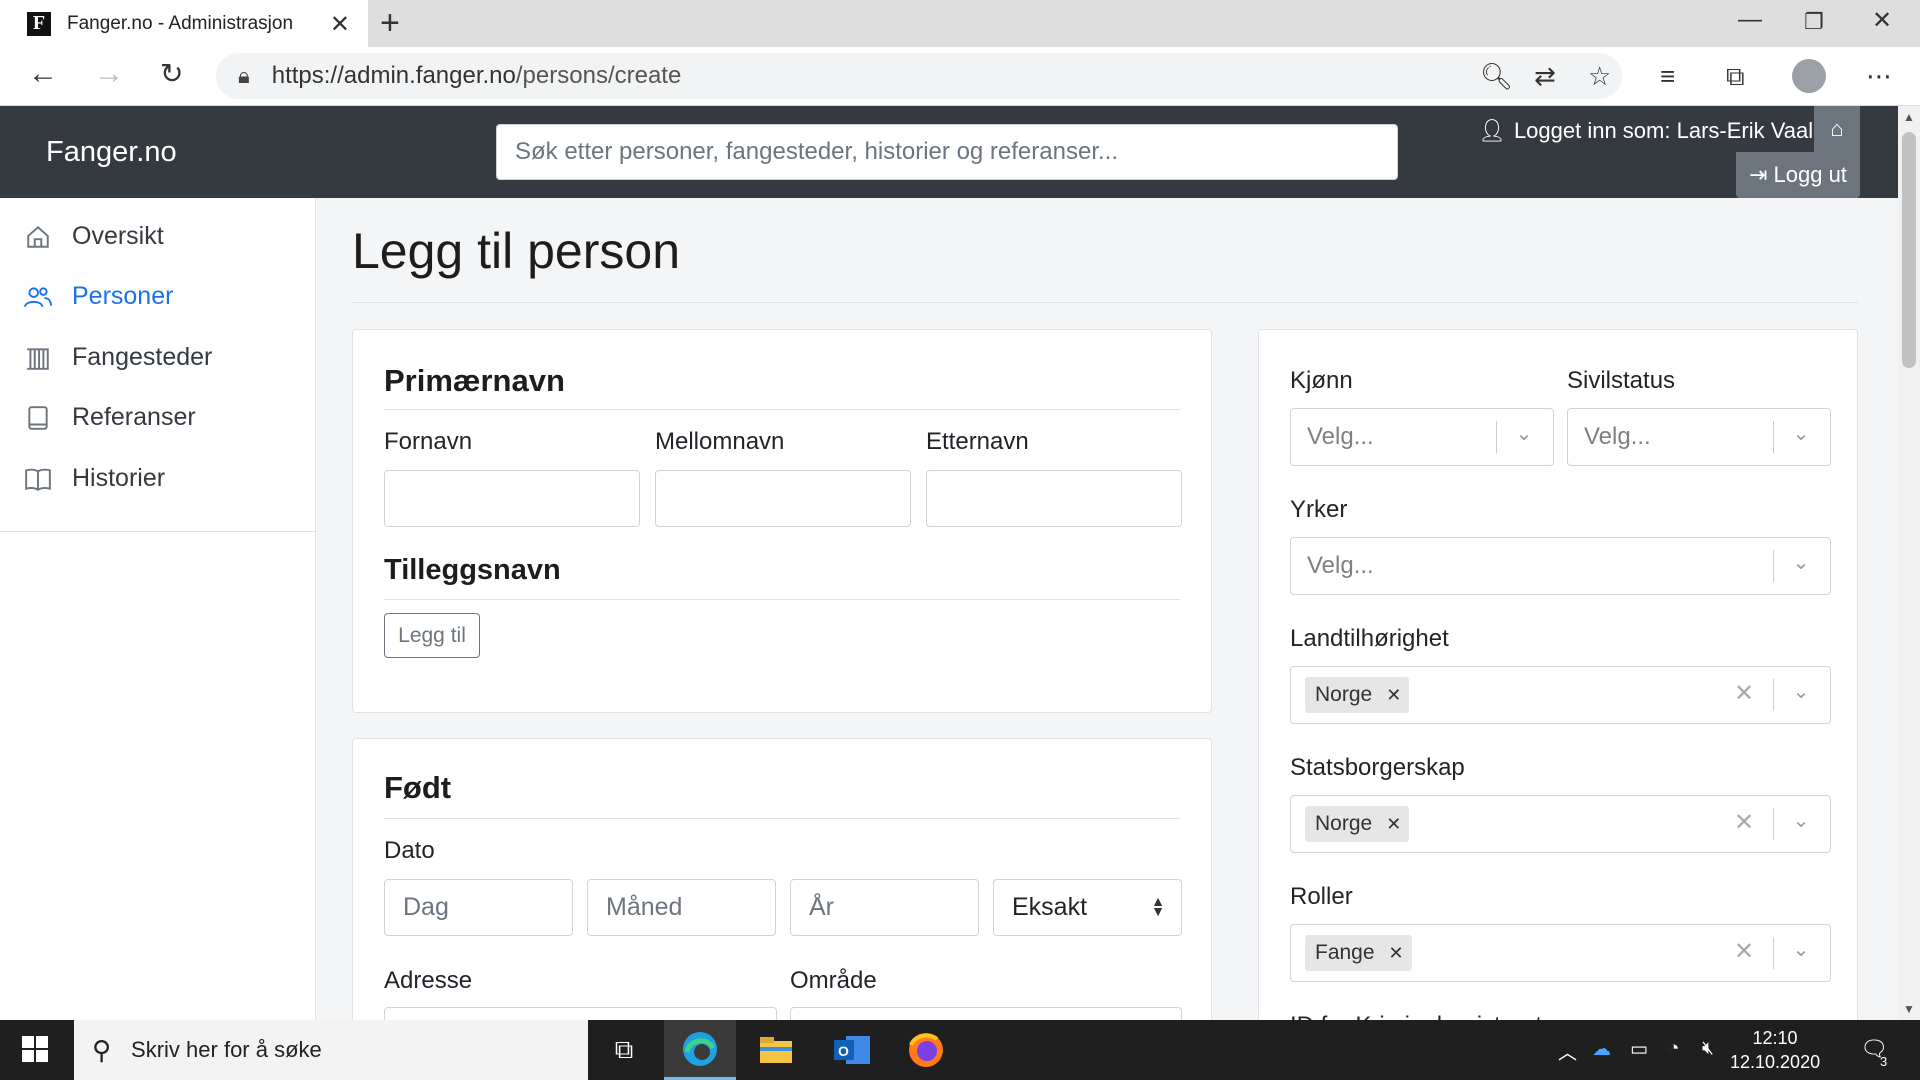  I want to click on file-explorer-icon, so click(776, 1050).